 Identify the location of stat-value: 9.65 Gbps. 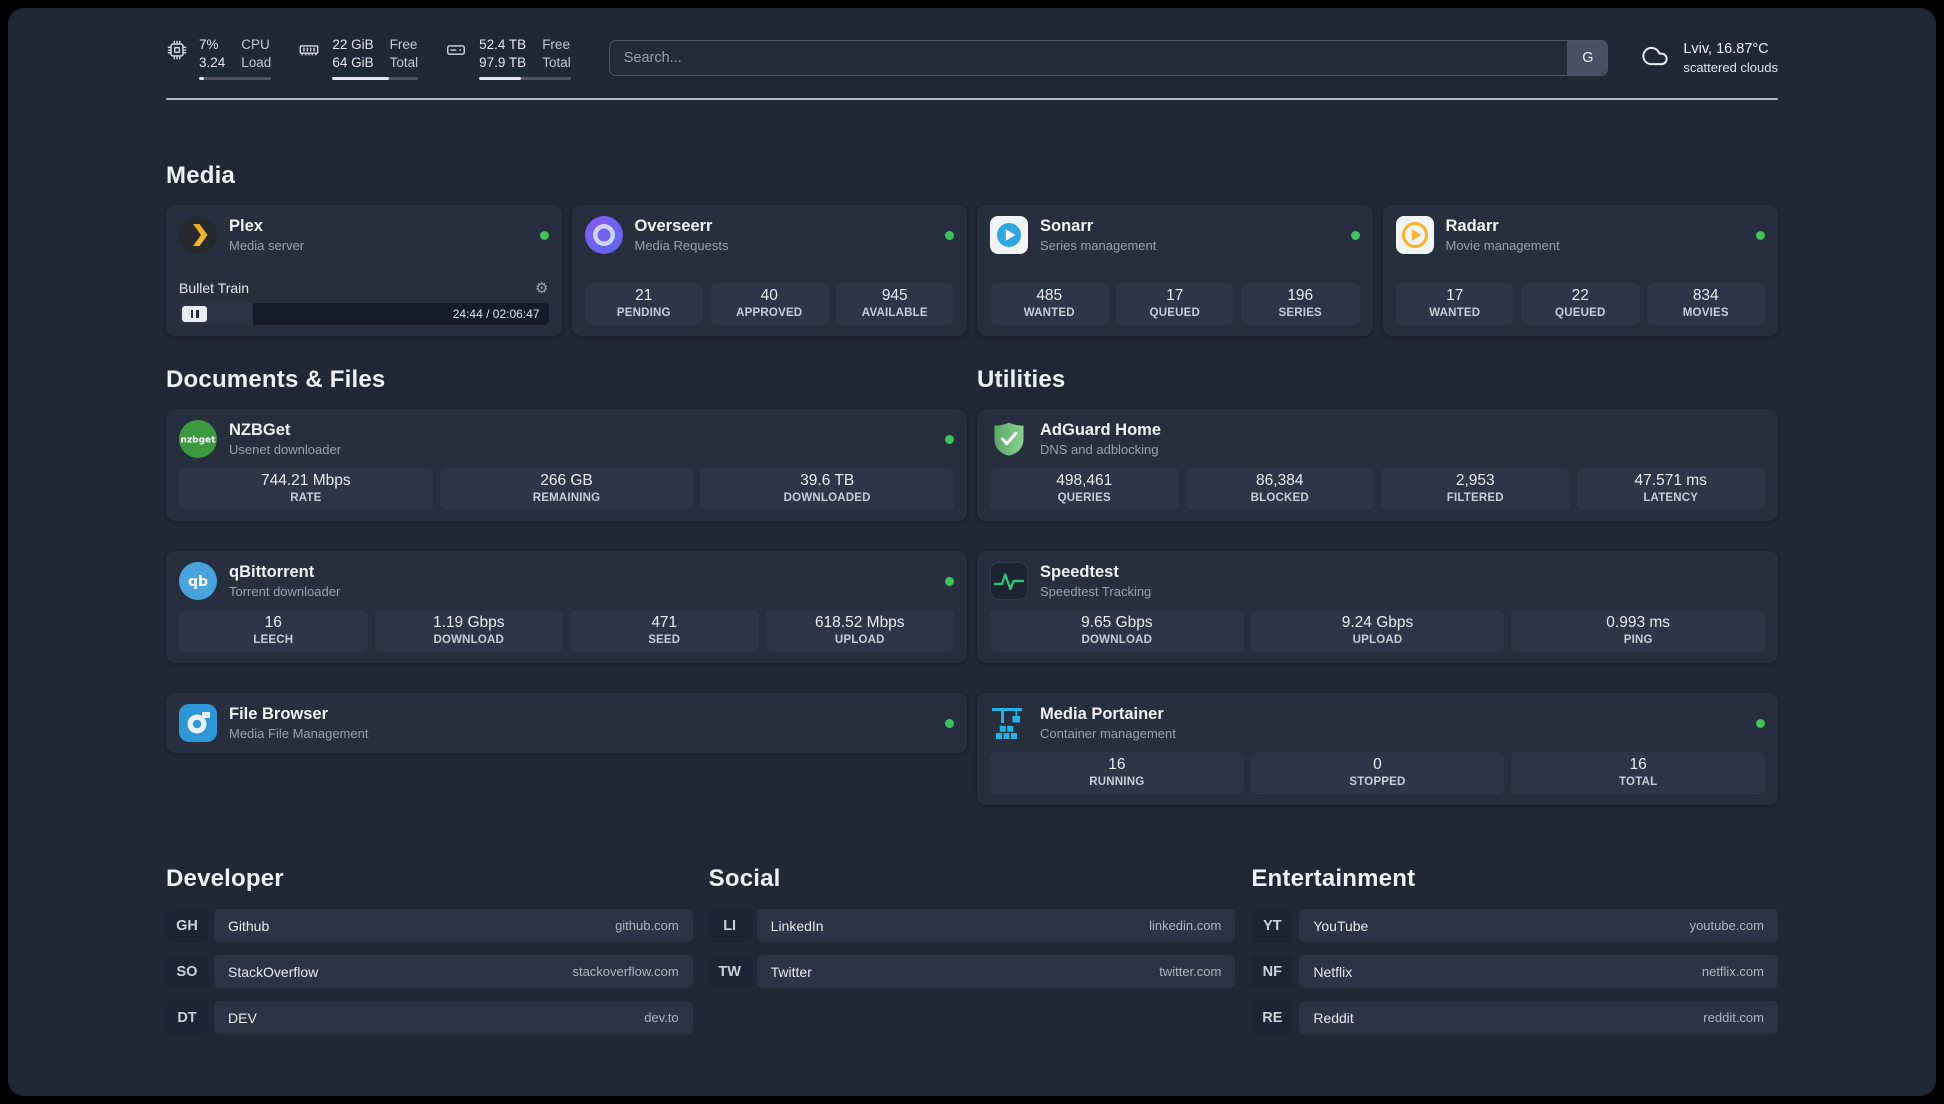
(1117, 623).